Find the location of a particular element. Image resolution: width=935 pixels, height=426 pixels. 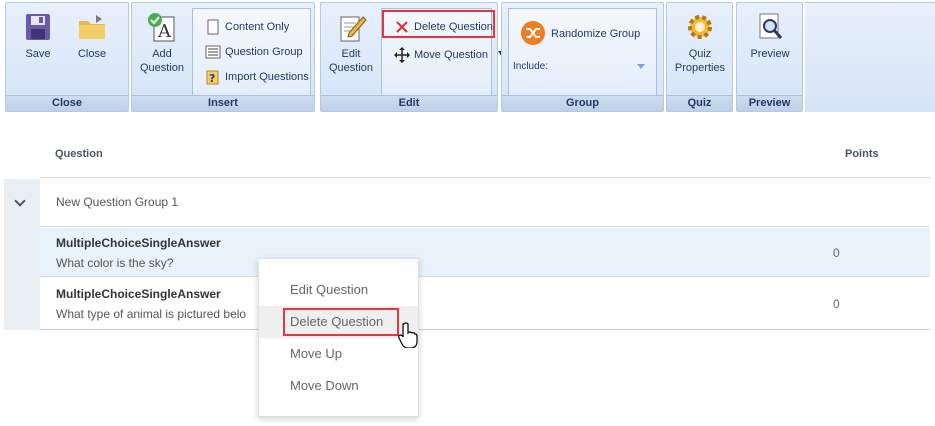

import-icon: ? is located at coordinates (213, 77).